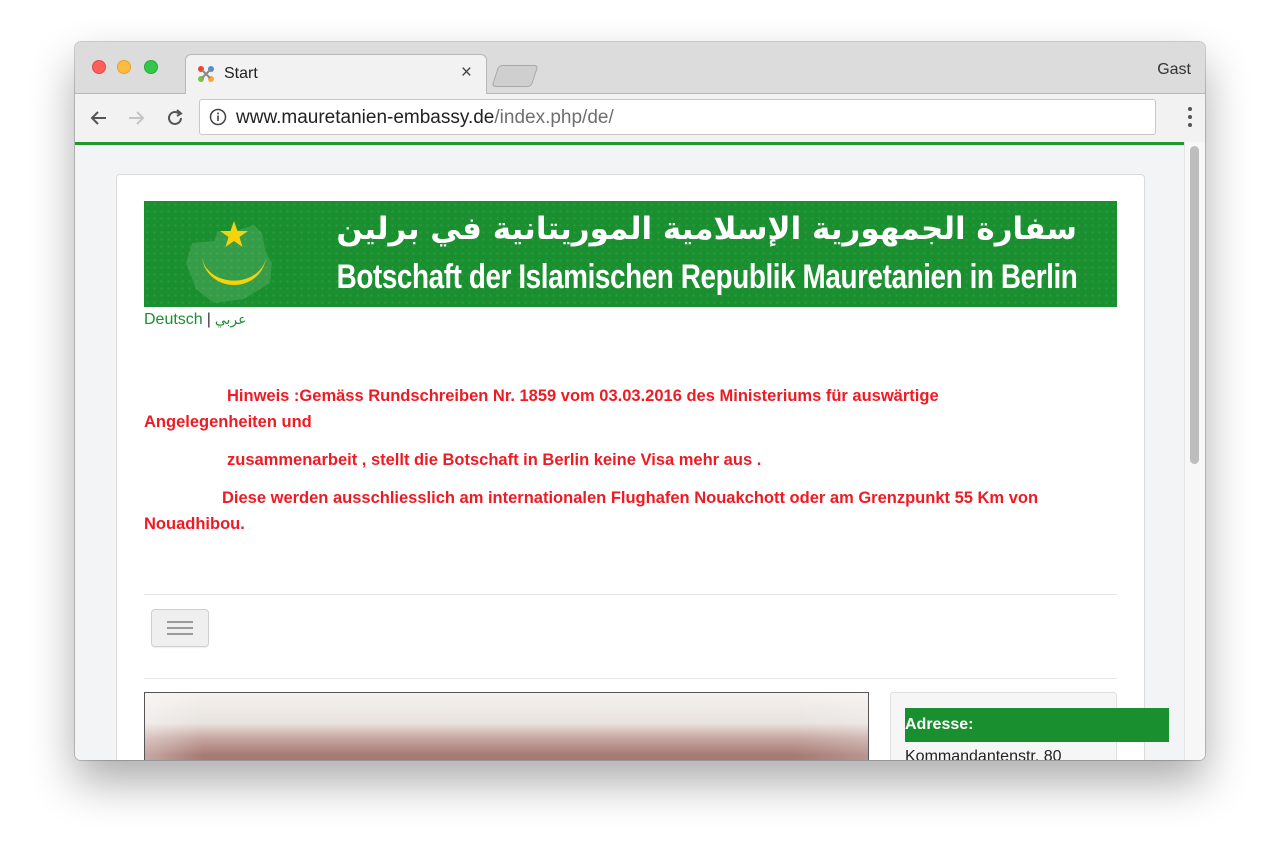 This screenshot has width=1280, height=868. I want to click on forward-button, so click(136, 118).